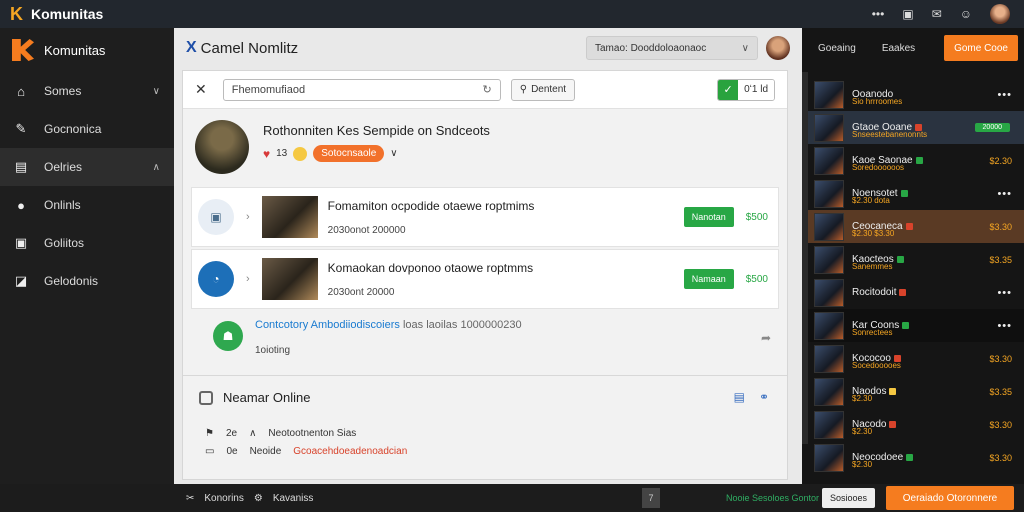  I want to click on help-button: 7, so click(651, 498).